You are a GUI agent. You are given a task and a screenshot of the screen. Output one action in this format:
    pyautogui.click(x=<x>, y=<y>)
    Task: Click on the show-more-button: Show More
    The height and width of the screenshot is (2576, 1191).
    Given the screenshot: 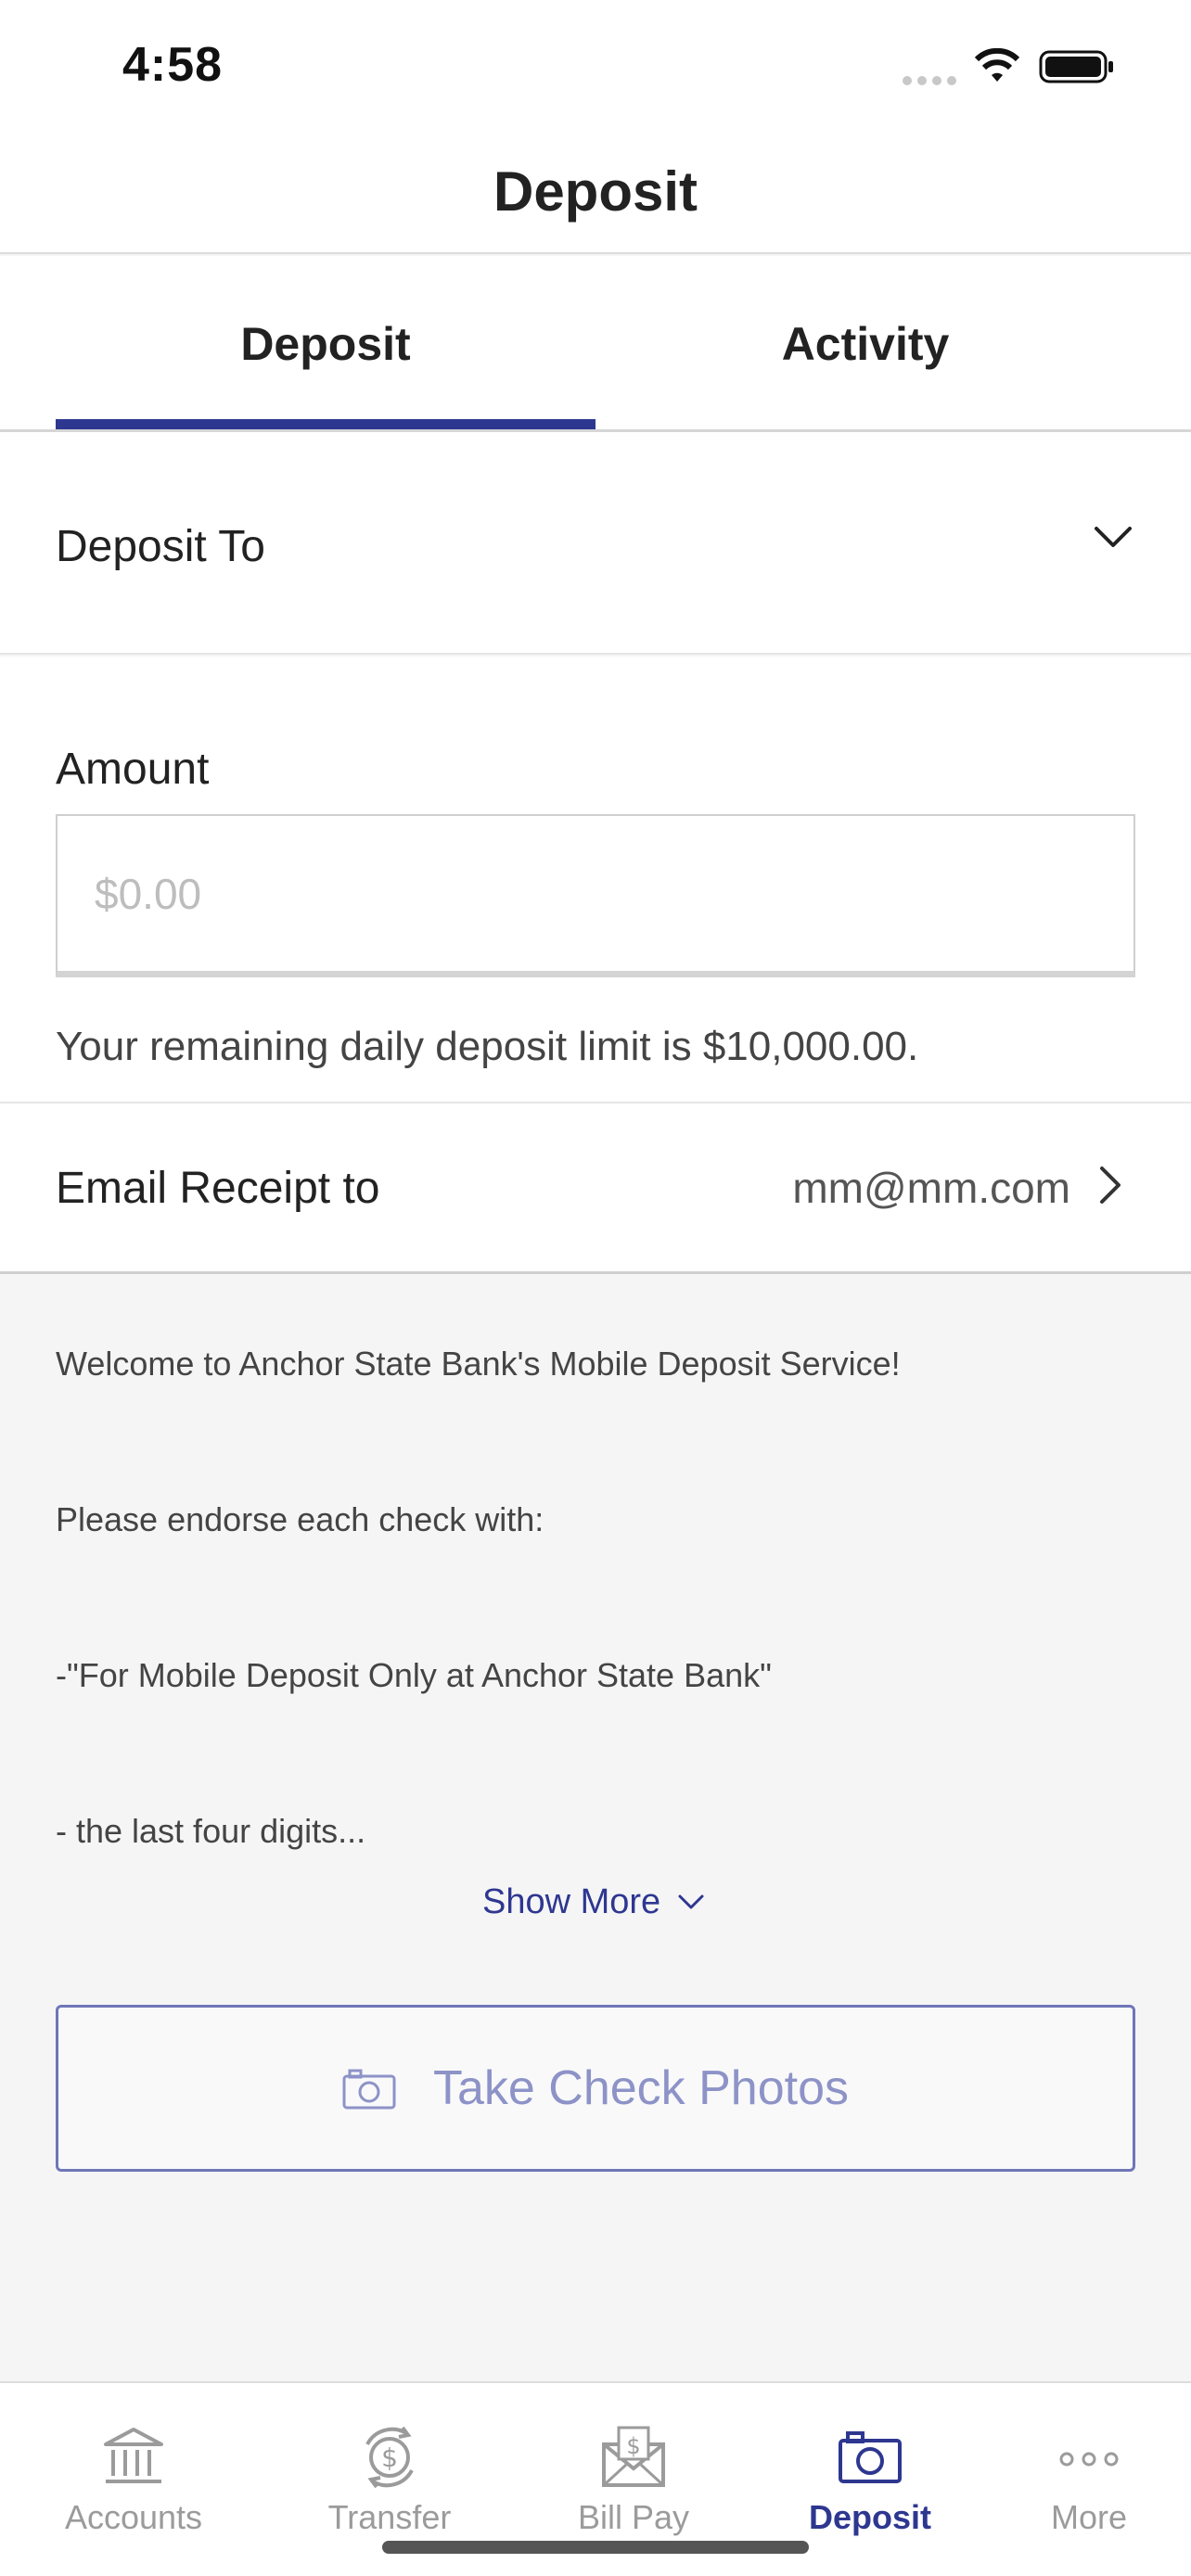 What is the action you would take?
    pyautogui.click(x=593, y=1902)
    